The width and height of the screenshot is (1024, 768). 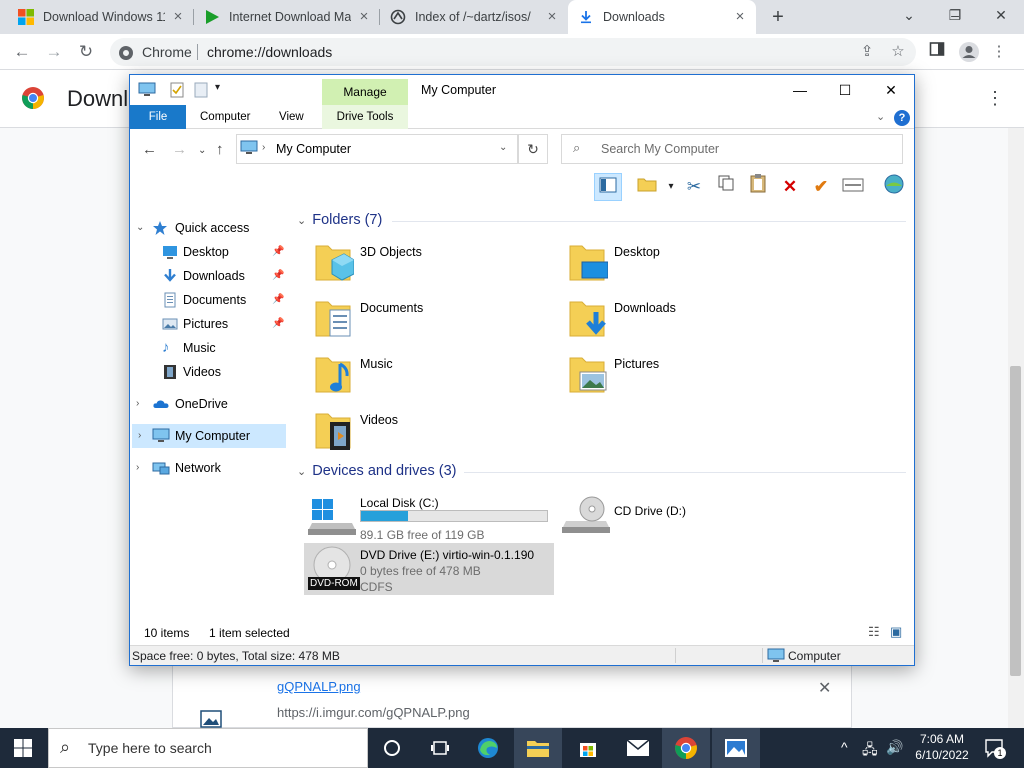 What do you see at coordinates (434, 322) in the screenshot?
I see `folder-documents: Documents` at bounding box center [434, 322].